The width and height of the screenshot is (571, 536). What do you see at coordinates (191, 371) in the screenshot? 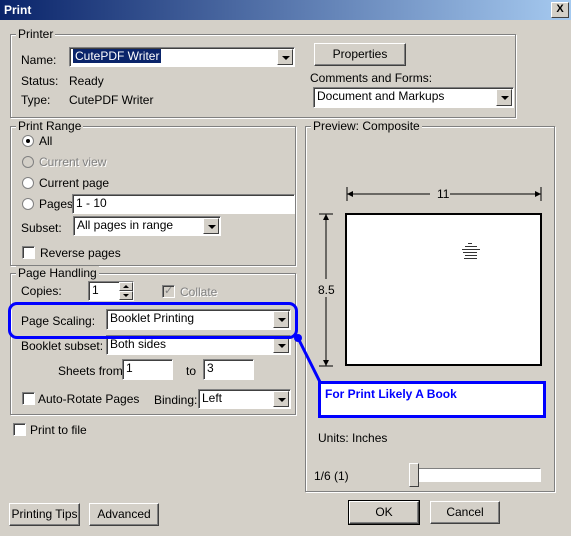
I see `sheets-to-label: to` at bounding box center [191, 371].